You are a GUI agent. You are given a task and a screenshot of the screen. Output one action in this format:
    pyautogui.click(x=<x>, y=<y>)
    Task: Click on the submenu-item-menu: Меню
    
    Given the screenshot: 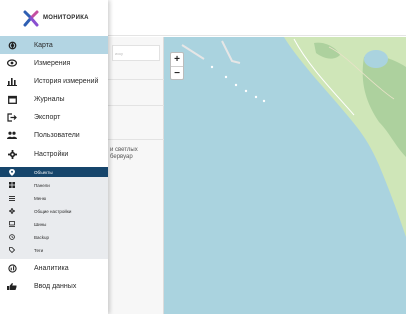 What is the action you would take?
    pyautogui.click(x=54, y=198)
    